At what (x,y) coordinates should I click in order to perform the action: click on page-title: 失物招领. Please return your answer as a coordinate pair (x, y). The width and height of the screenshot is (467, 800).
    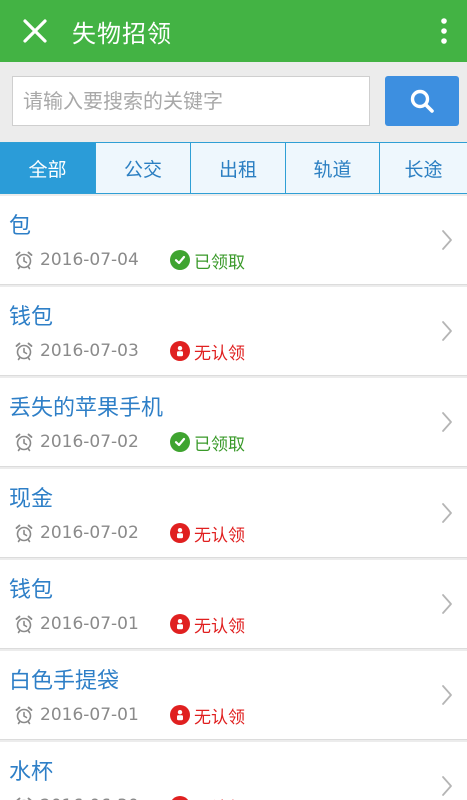
    Looking at the image, I should click on (122, 33).